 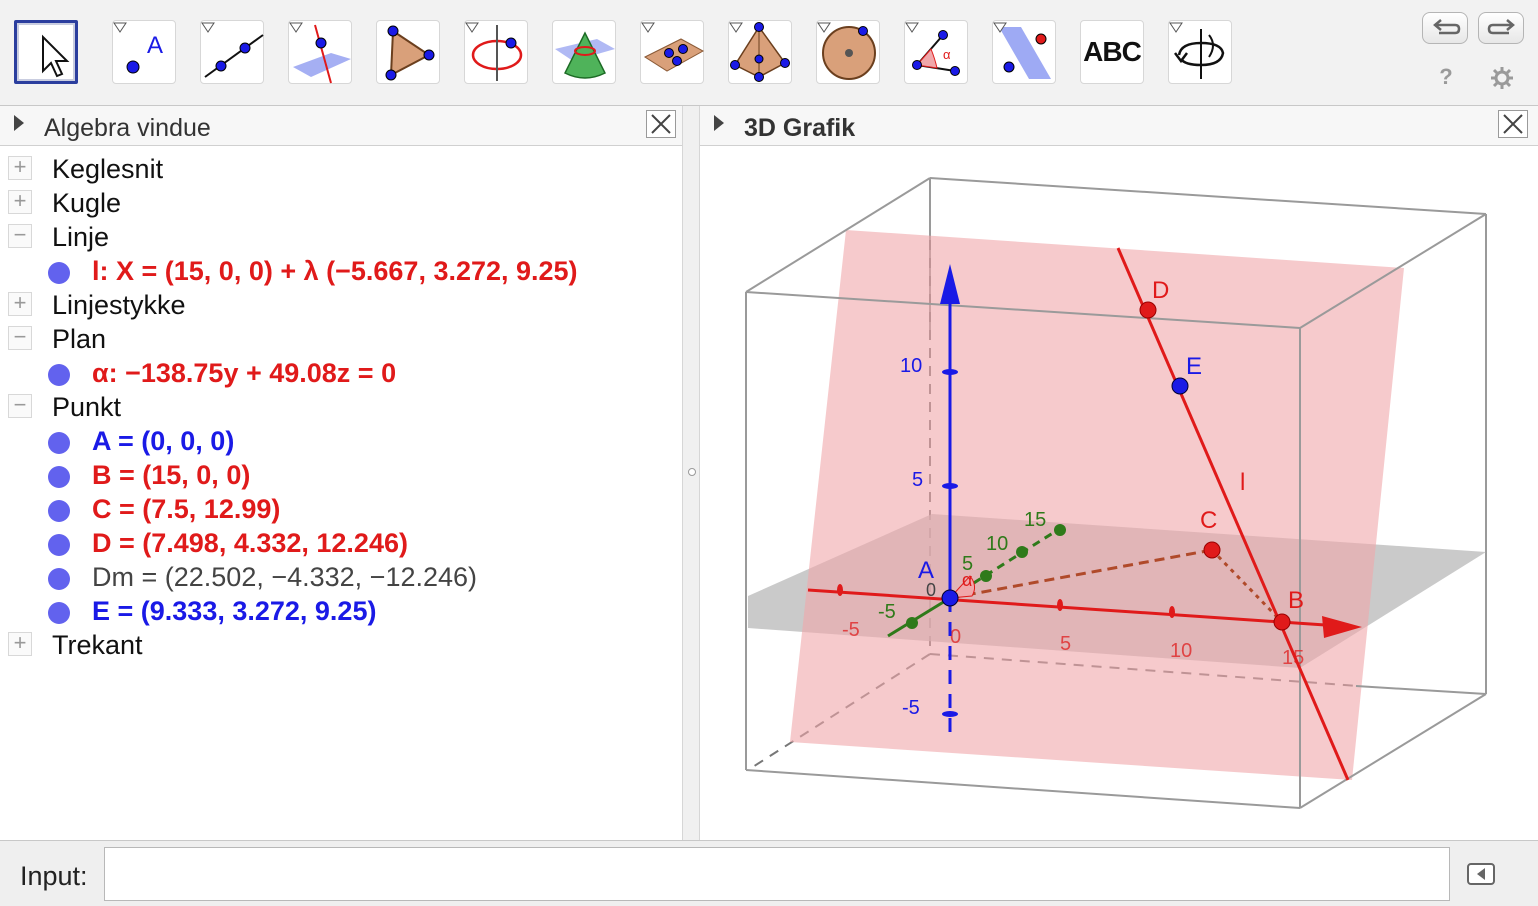 I want to click on category-label: Trekant, so click(x=97, y=645).